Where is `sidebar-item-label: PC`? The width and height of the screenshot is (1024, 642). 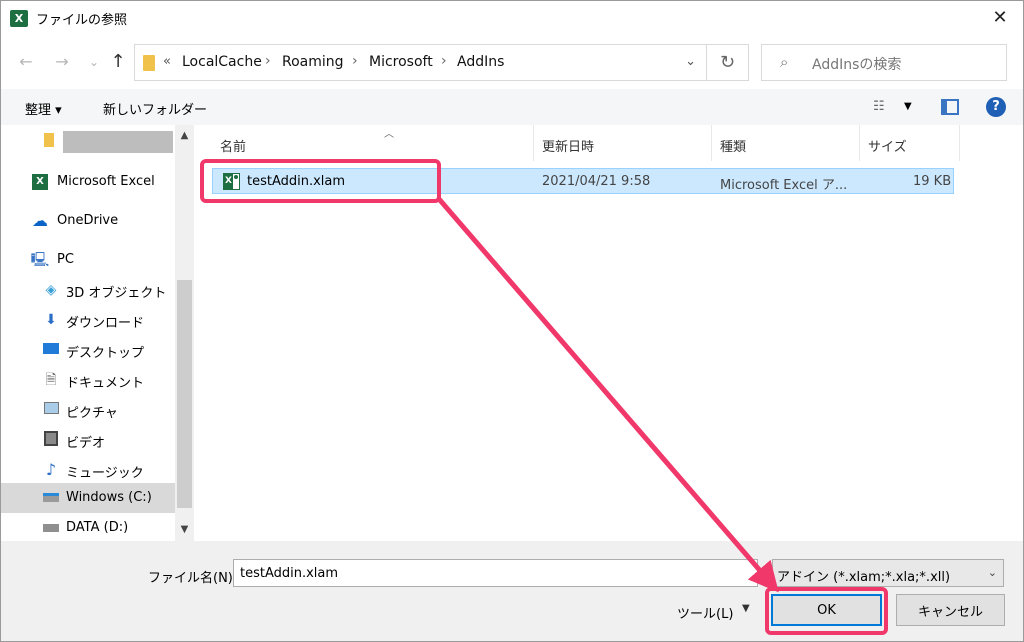
sidebar-item-label: PC is located at coordinates (65, 259).